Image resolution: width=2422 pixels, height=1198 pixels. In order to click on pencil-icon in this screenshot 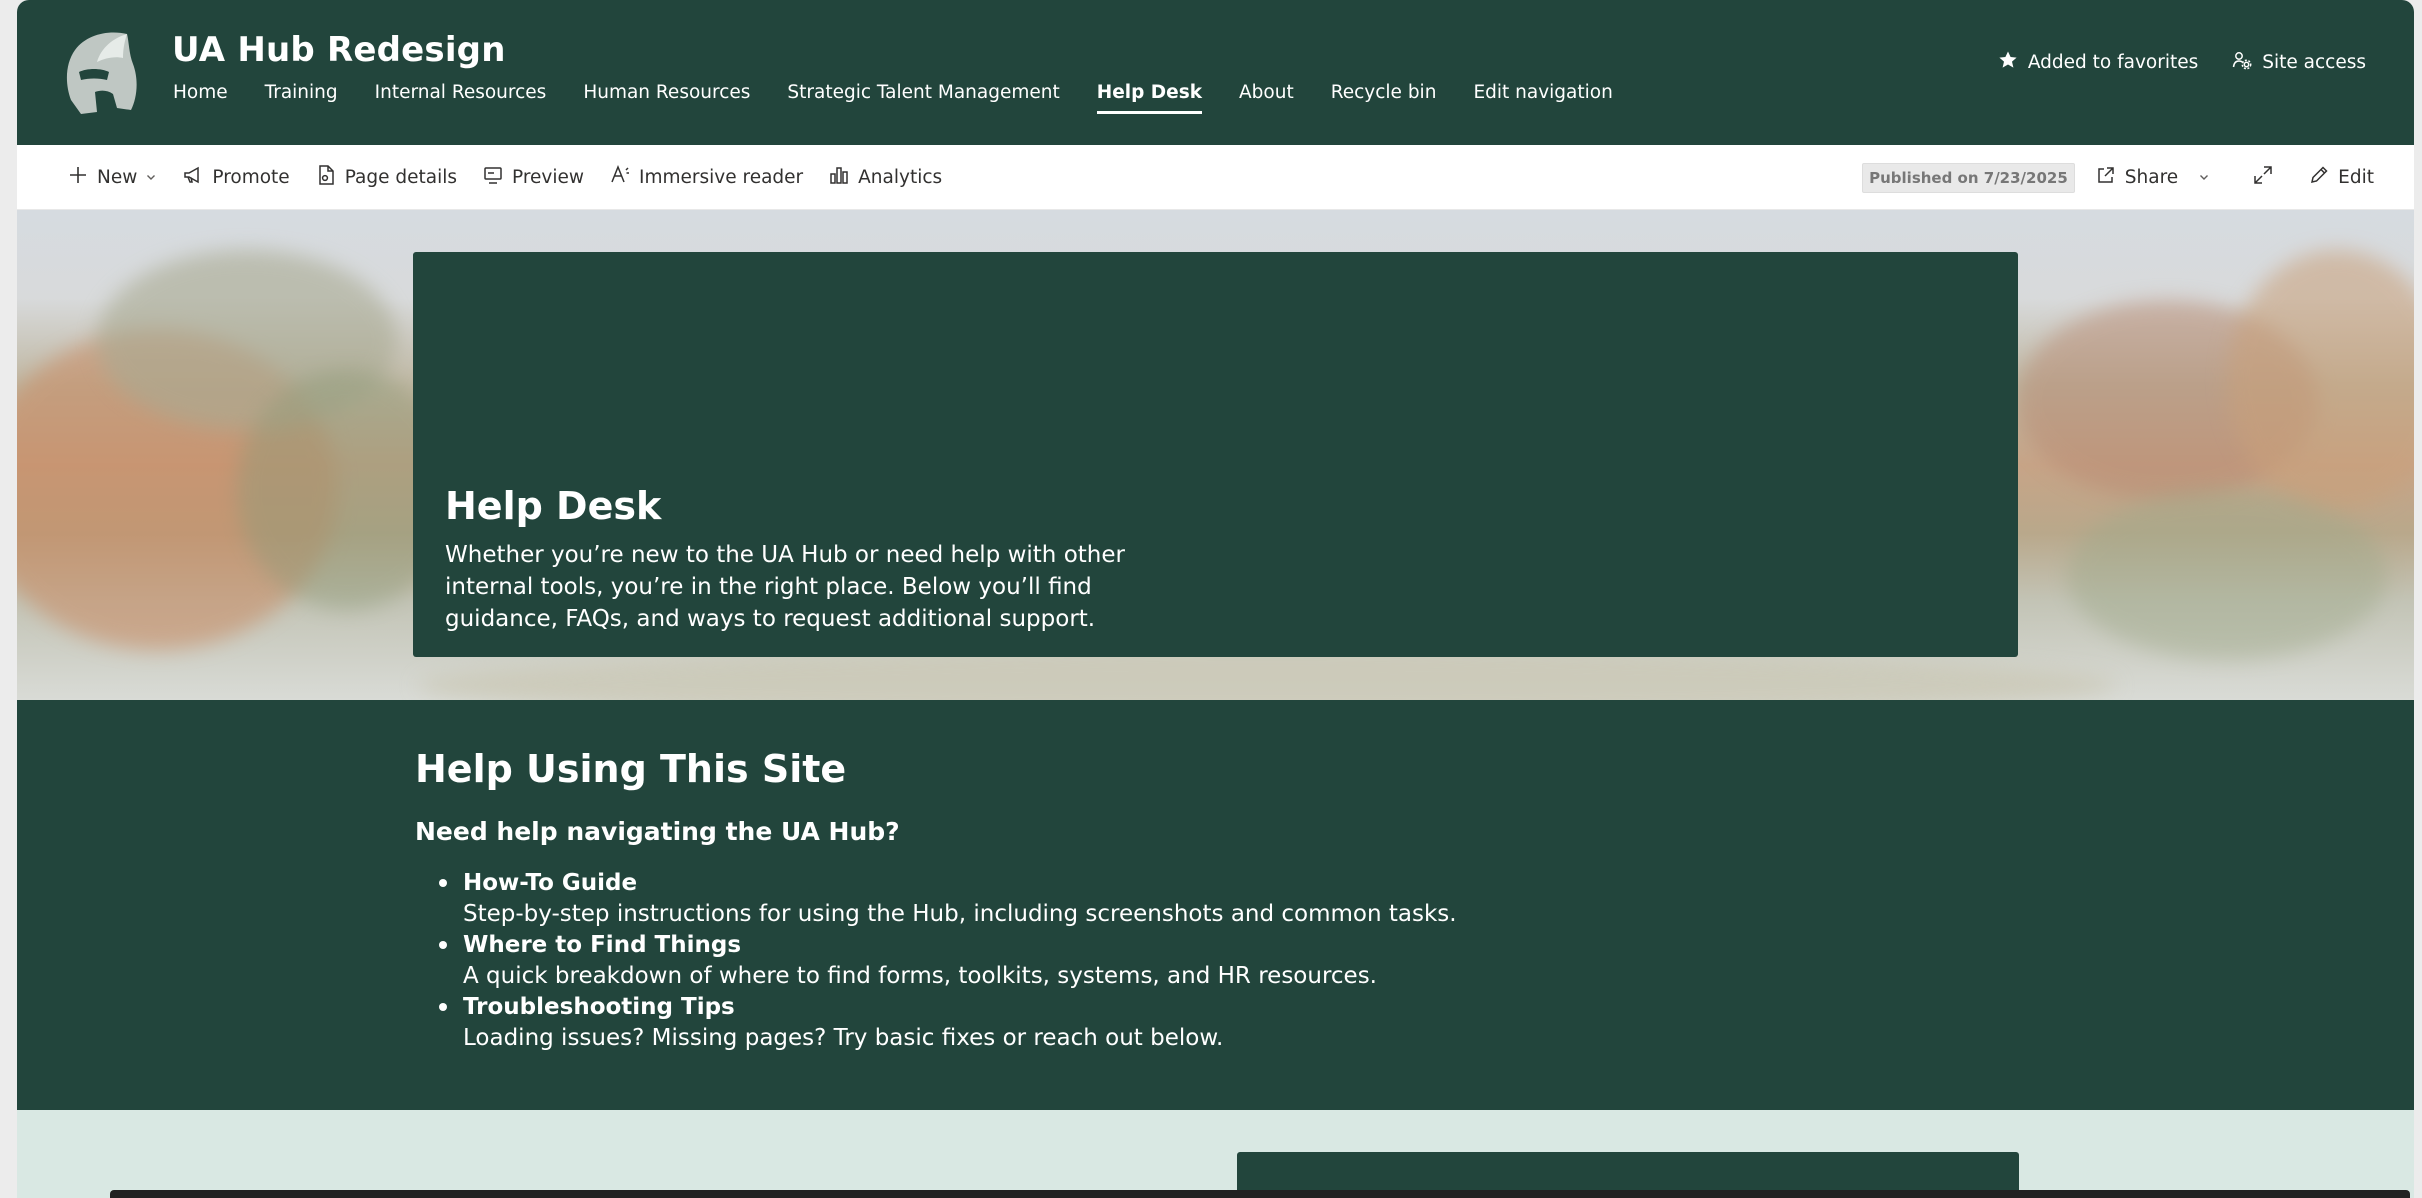, I will do `click(2319, 177)`.